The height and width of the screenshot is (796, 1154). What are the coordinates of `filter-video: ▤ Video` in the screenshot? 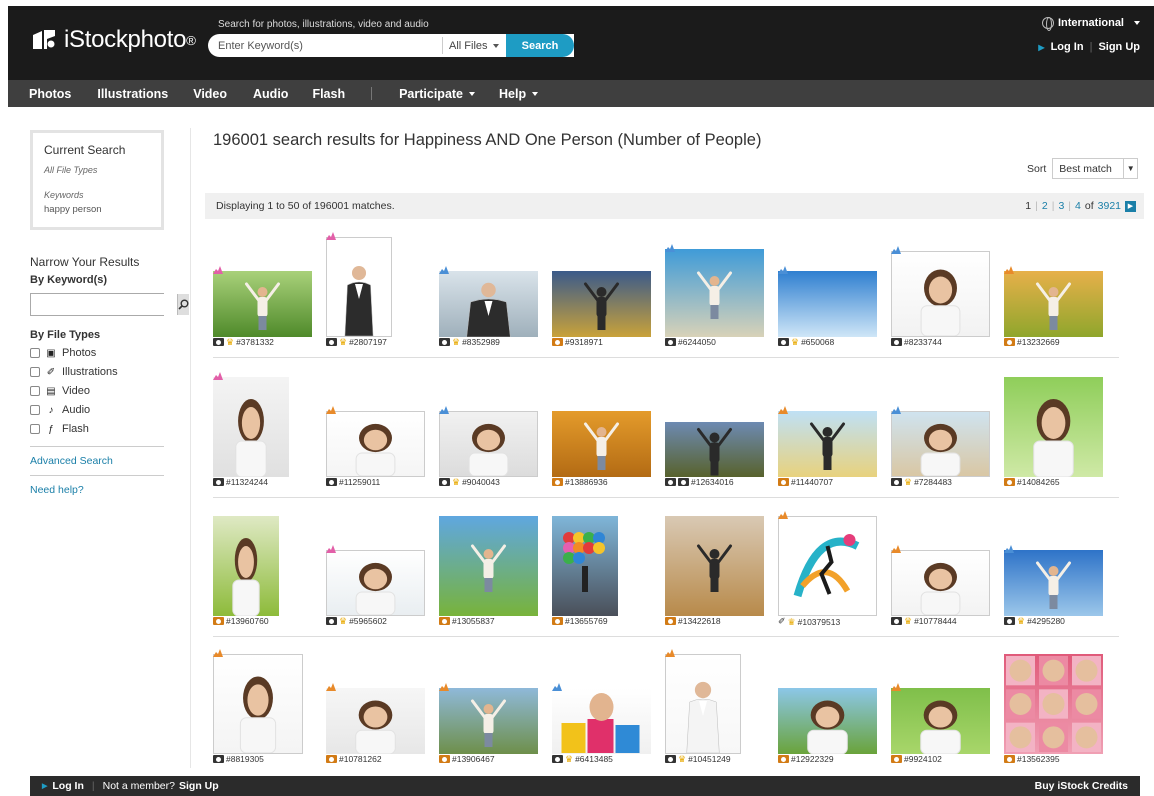 It's located at (97, 391).